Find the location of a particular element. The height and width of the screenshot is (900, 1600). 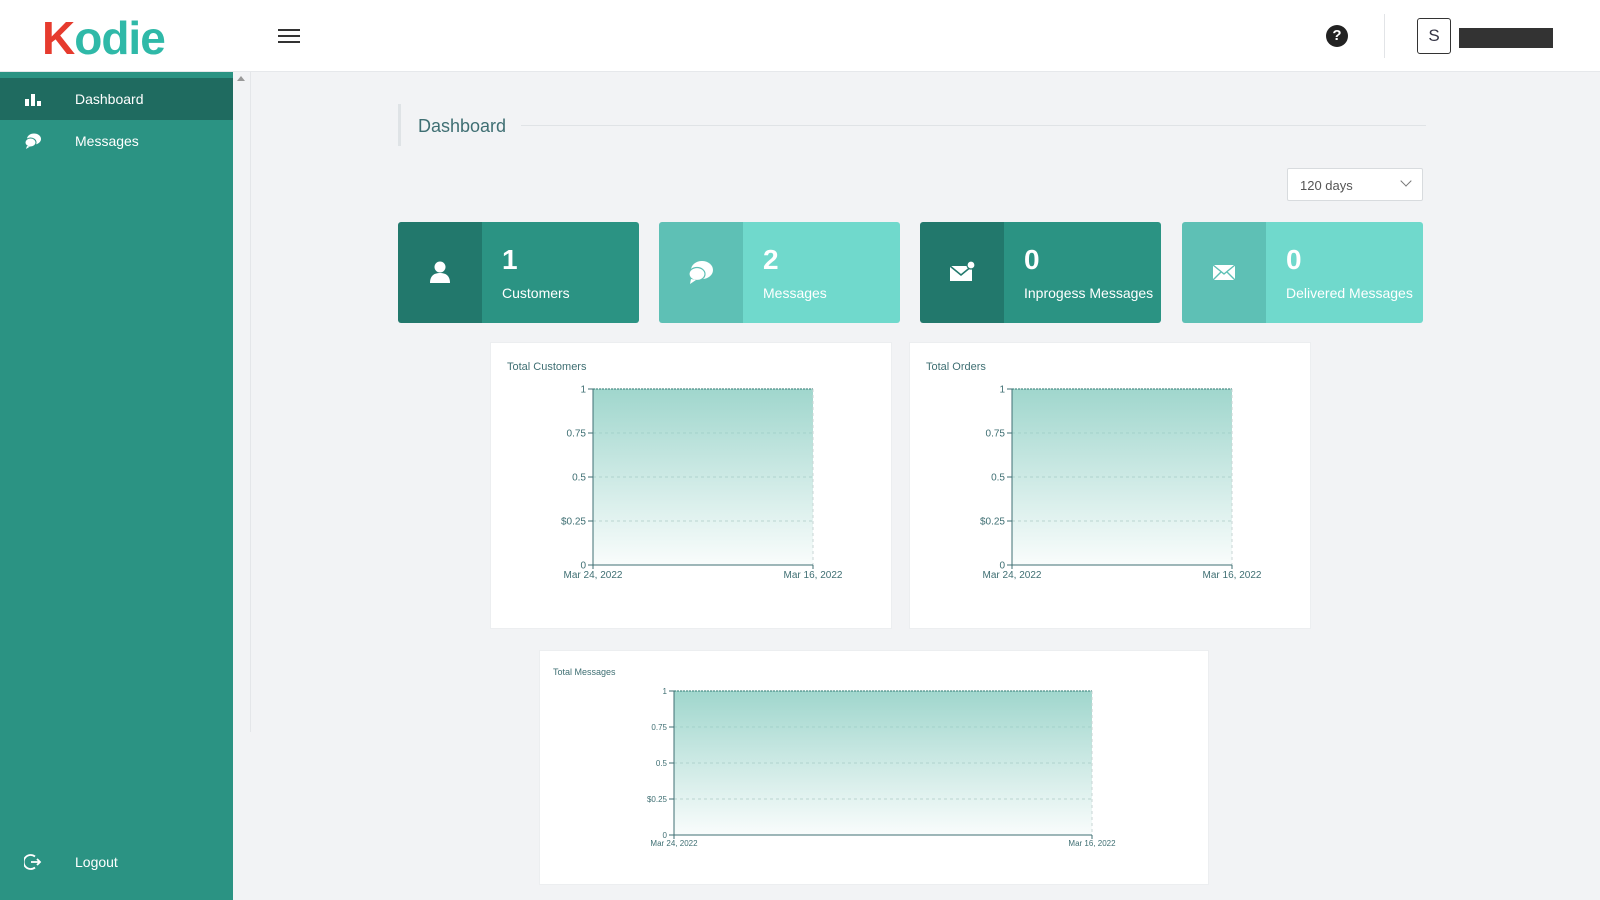

envelope-dot-icon is located at coordinates (962, 270).